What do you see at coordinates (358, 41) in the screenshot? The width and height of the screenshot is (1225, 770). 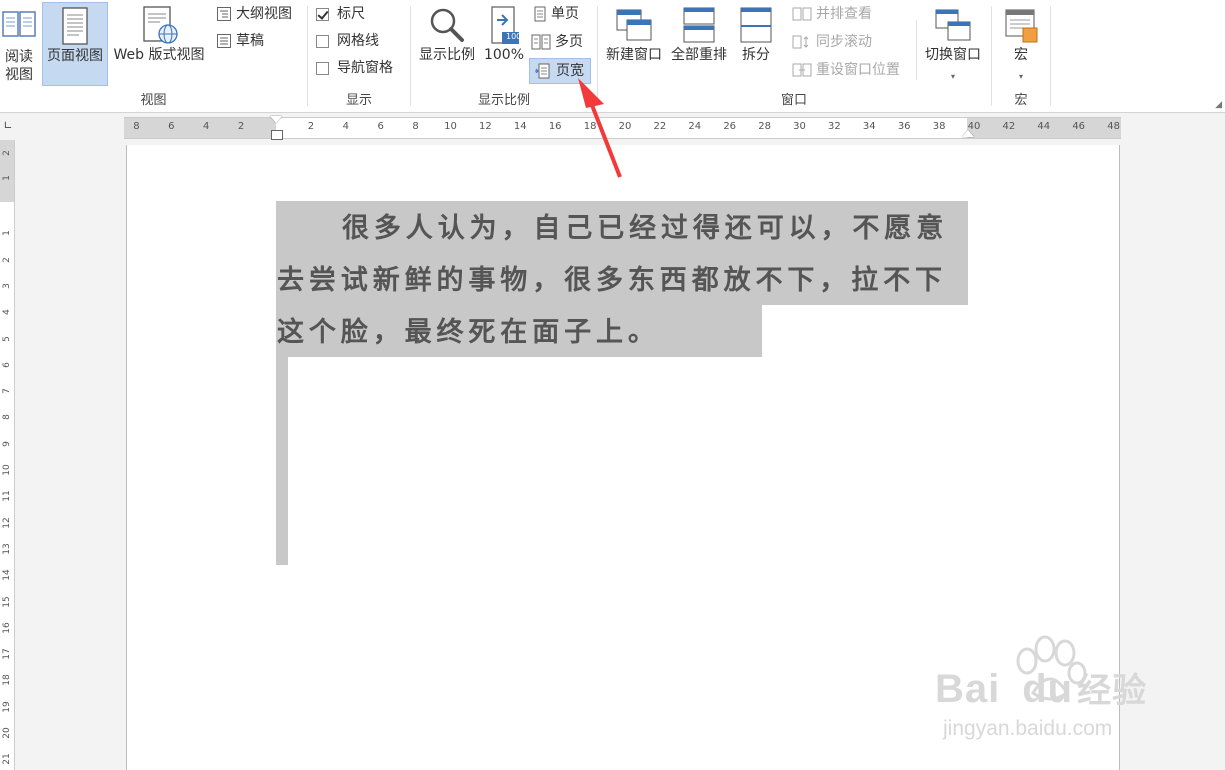 I see `gridlines-label: 网格线` at bounding box center [358, 41].